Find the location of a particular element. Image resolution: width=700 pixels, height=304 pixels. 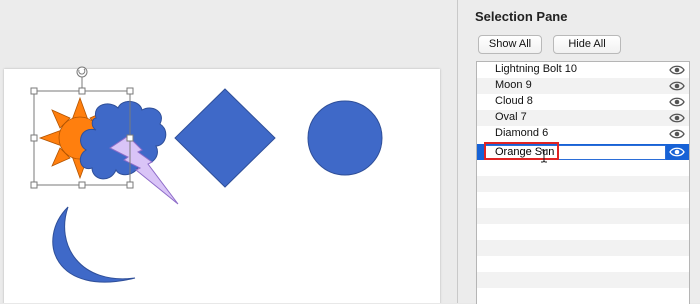

list-item: Lightning Bolt 10 is located at coordinates (583, 70).